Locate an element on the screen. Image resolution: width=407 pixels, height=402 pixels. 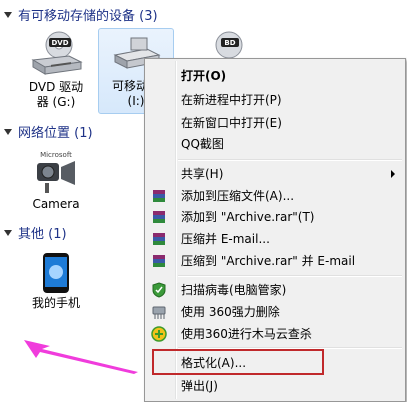
menu-item-trojan-scan-360: 使用360进行木马云查杀 is located at coordinates (275, 333).